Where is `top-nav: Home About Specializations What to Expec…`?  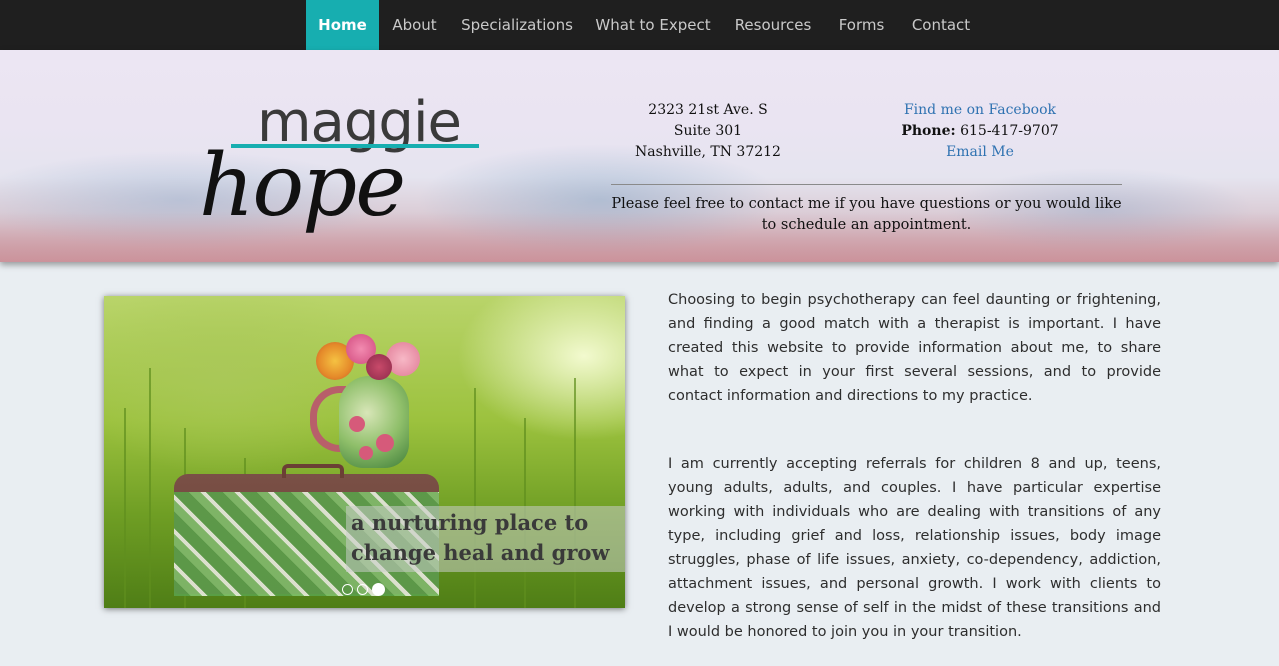 top-nav: Home About Specializations What to Expec… is located at coordinates (639, 25).